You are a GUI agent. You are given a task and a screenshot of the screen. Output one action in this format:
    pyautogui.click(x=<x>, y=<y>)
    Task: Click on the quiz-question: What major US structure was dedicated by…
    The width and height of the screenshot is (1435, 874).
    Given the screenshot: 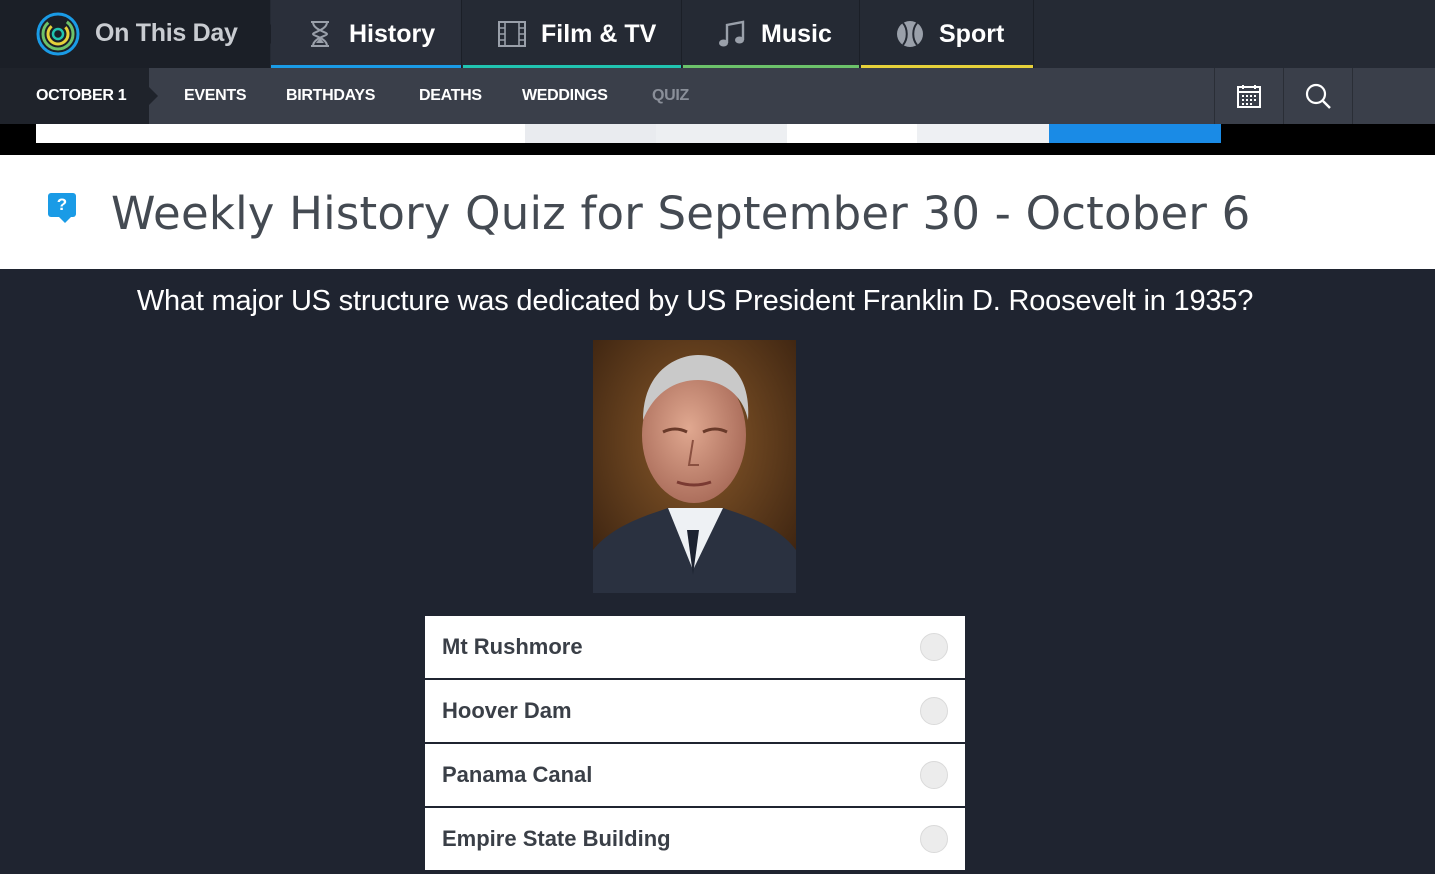 What is the action you would take?
    pyautogui.click(x=695, y=301)
    